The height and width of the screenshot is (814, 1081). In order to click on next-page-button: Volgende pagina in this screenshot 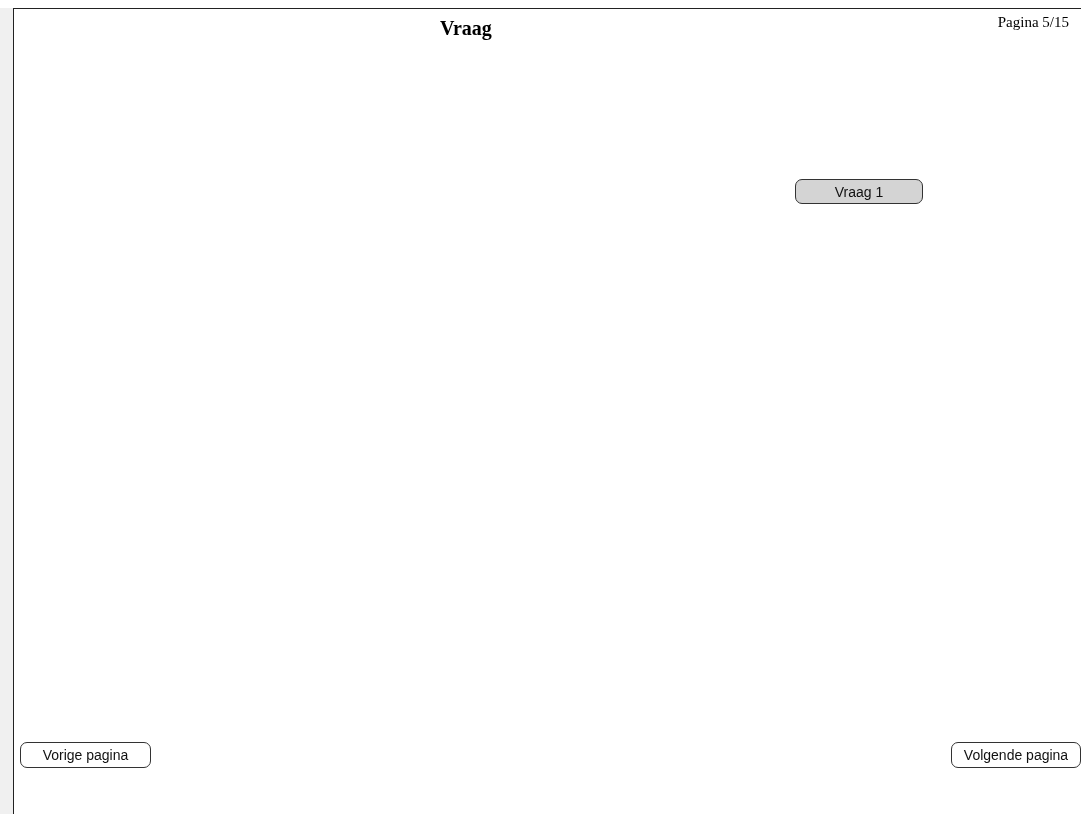, I will do `click(1016, 755)`.